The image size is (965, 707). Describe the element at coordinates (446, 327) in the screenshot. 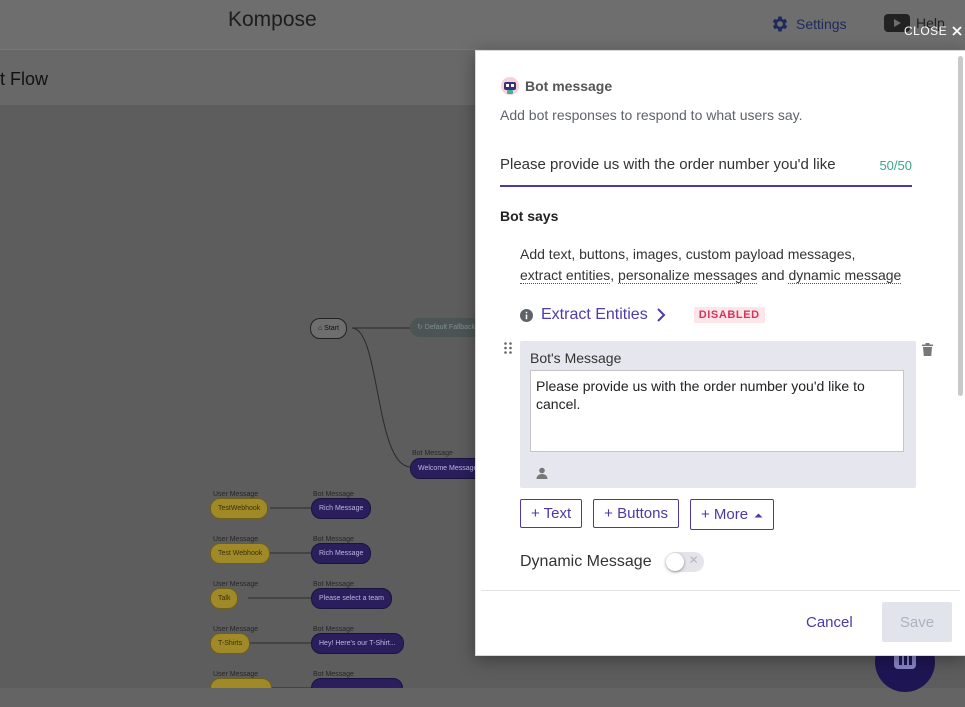

I see `flow-node-fallback: ↻ Default Fallback` at that location.